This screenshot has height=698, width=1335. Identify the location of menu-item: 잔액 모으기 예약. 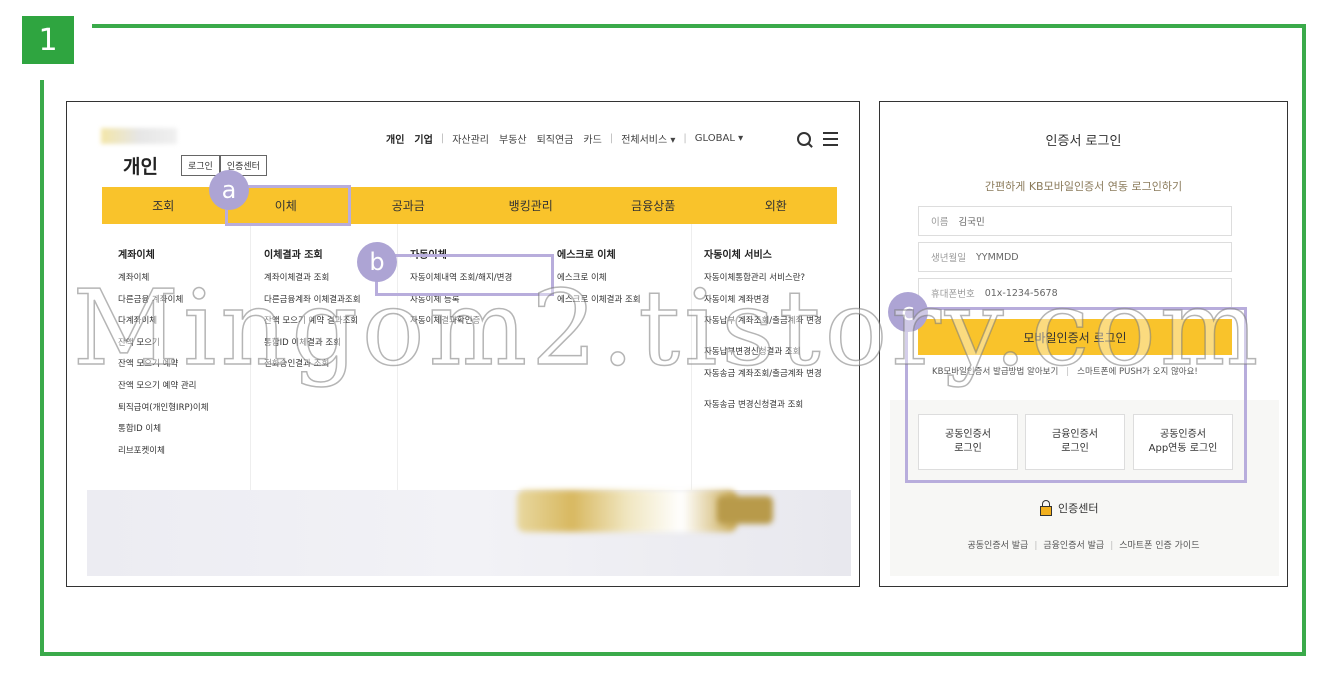
(163, 368).